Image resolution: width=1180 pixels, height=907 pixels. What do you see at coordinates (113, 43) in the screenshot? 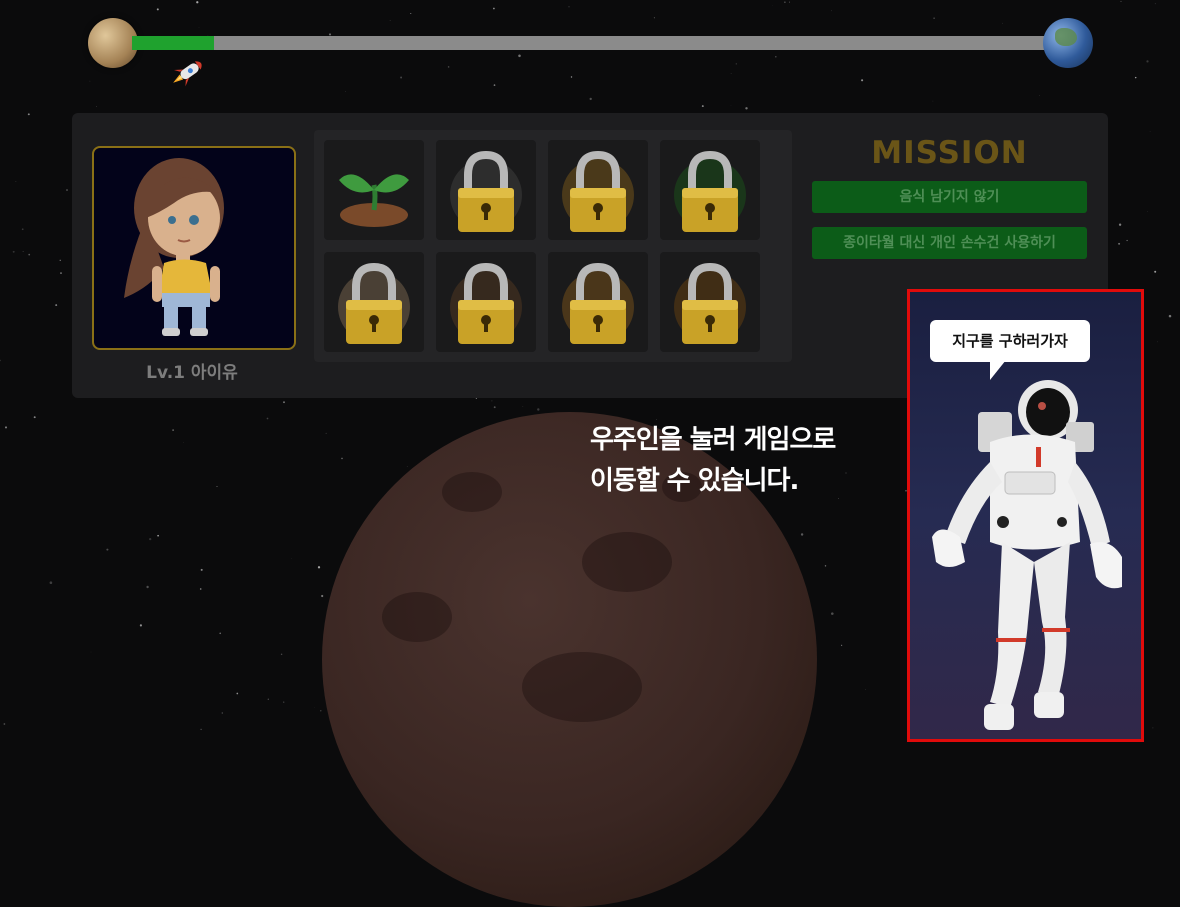
I see `moon-planet-icon` at bounding box center [113, 43].